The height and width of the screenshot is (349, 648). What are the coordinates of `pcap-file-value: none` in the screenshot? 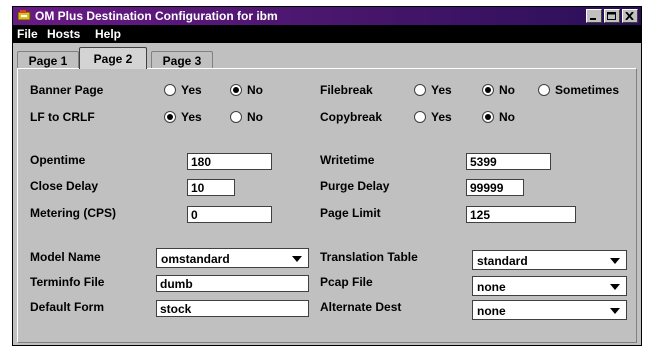 It's located at (491, 287).